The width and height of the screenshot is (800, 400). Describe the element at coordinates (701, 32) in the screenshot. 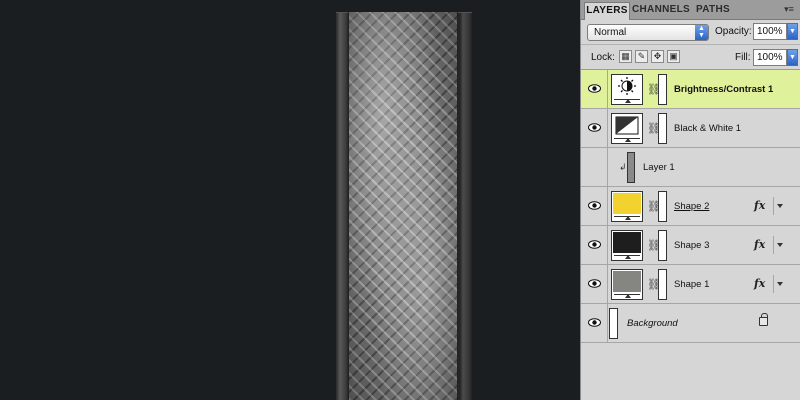

I see `select-arrows-icon: ▲ ▼` at that location.